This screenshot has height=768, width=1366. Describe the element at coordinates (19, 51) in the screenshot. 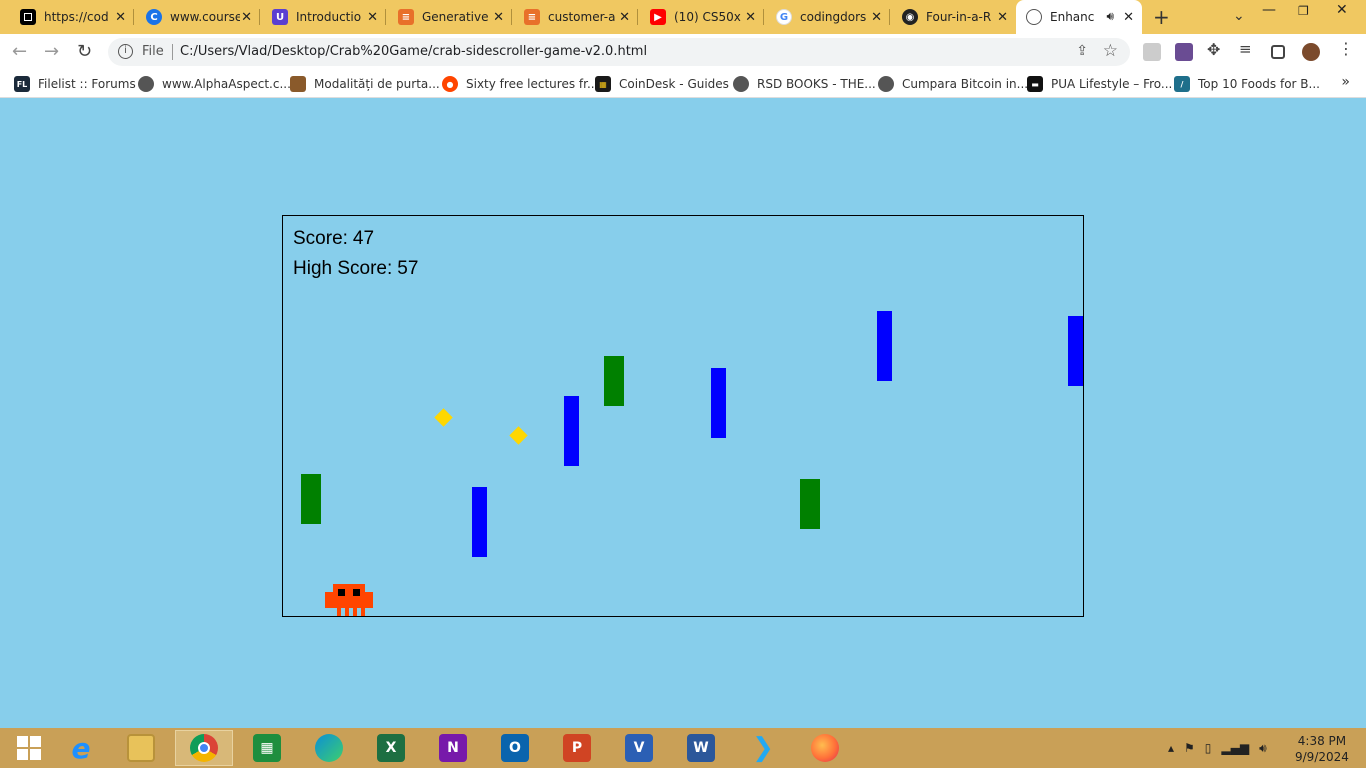

I see `back-icon: ←` at that location.